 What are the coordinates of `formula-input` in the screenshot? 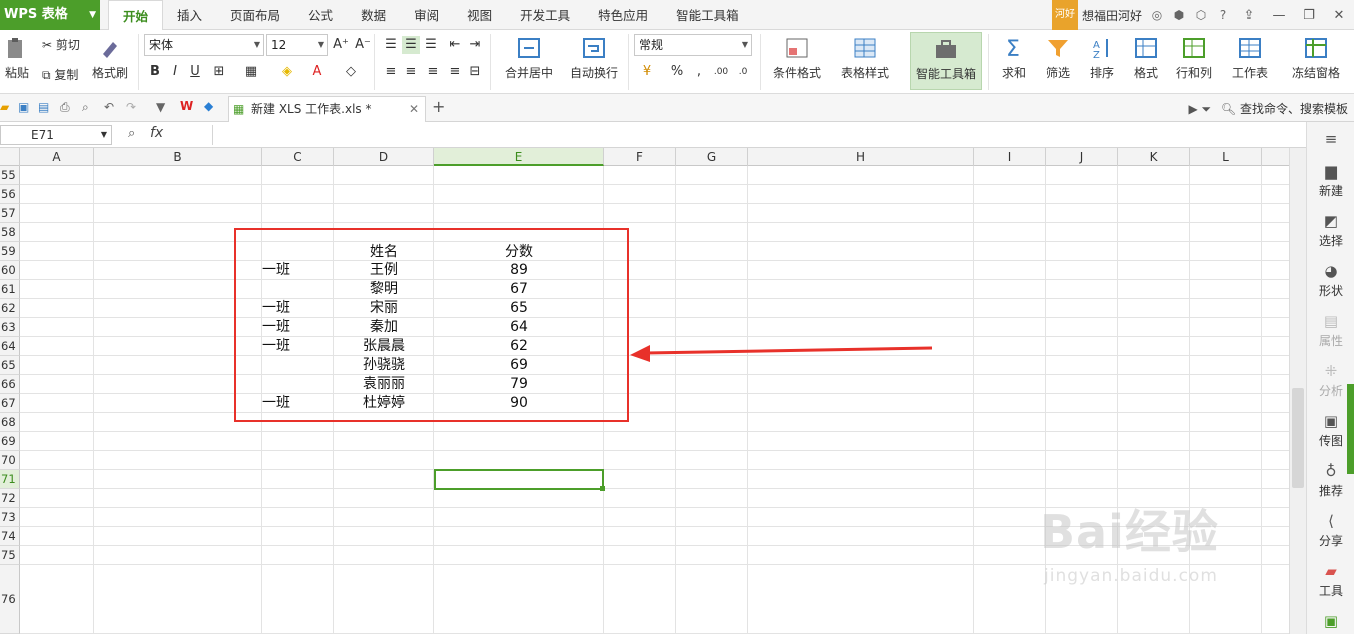 It's located at (758, 135).